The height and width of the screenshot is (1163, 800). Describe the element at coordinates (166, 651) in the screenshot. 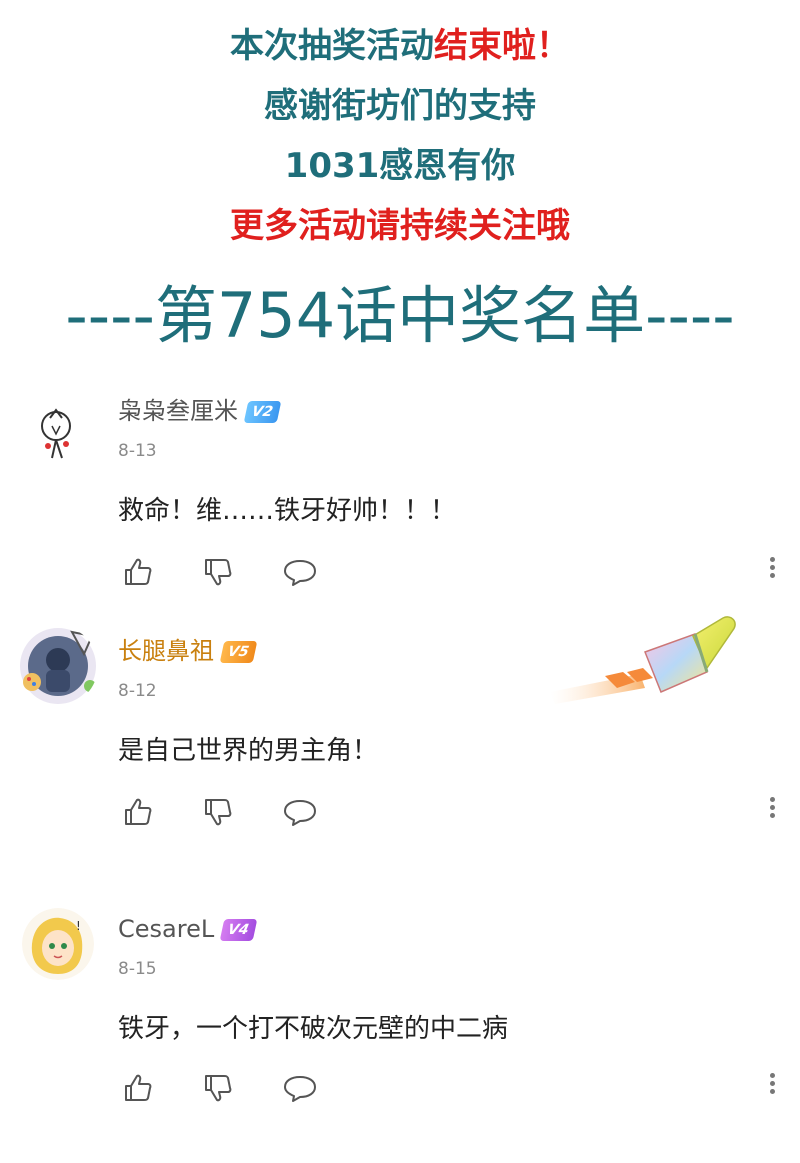

I see `username-text: 长腿鼻祖` at that location.